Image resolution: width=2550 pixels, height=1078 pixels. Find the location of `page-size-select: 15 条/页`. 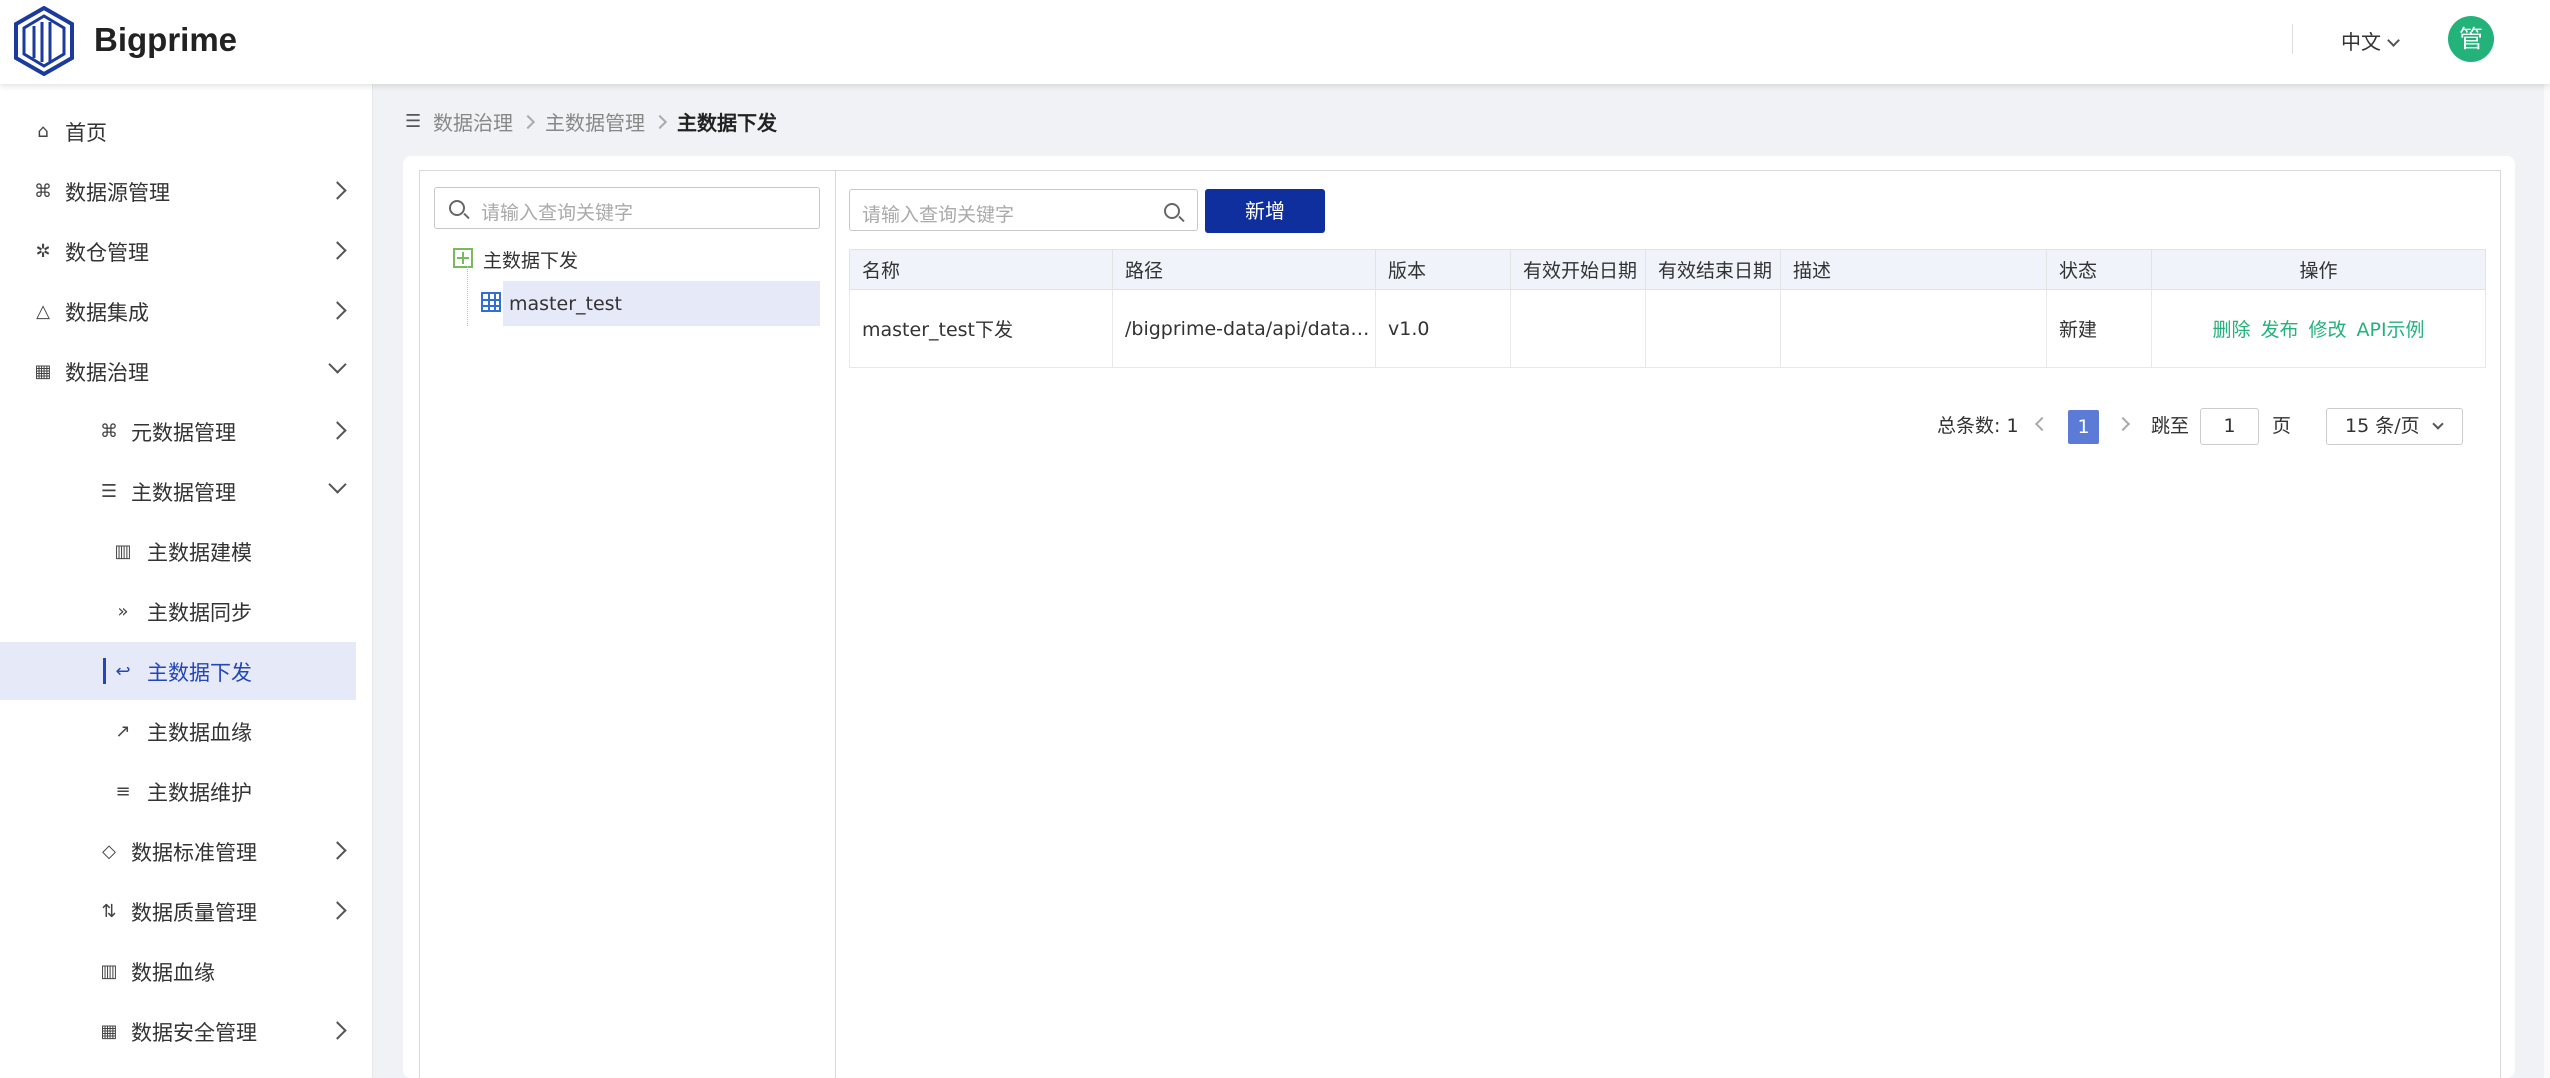

page-size-select: 15 条/页 is located at coordinates (2394, 426).